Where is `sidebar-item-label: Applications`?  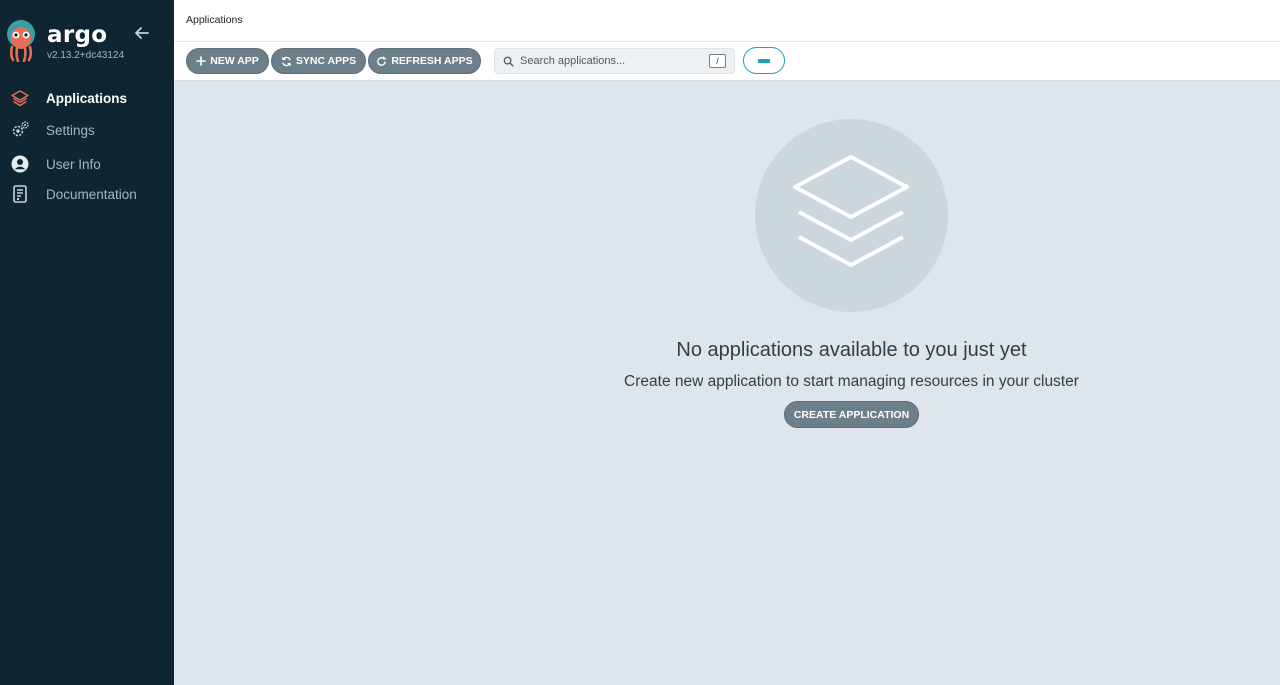
sidebar-item-label: Applications is located at coordinates (87, 98).